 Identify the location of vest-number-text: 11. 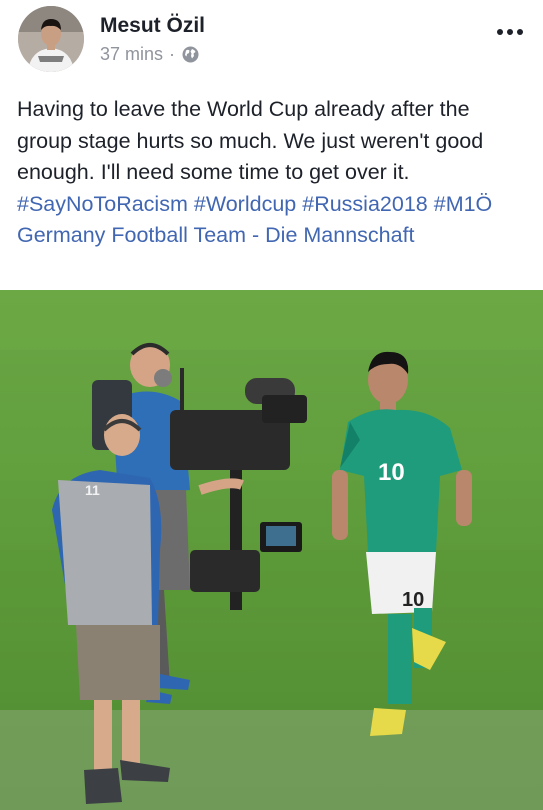
(92, 490).